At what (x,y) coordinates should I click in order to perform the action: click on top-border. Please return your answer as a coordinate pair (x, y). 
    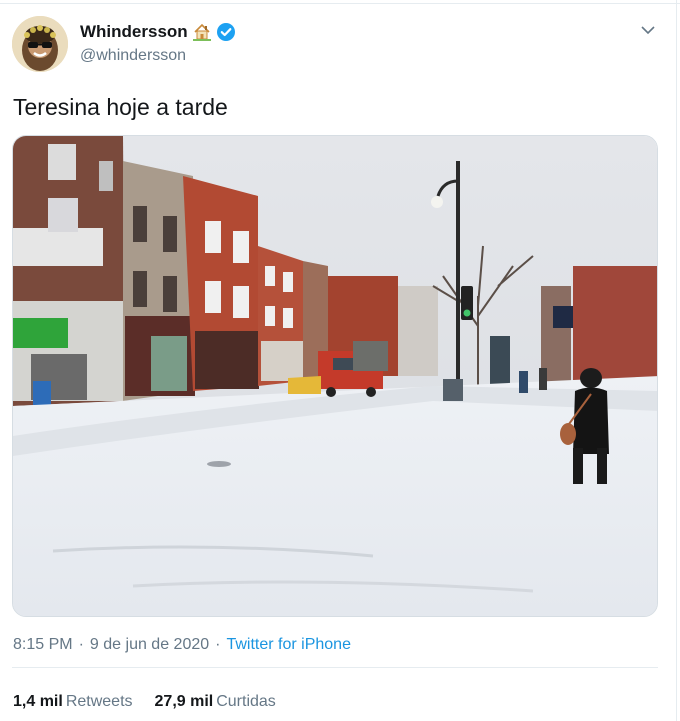
    Looking at the image, I should click on (340, 2).